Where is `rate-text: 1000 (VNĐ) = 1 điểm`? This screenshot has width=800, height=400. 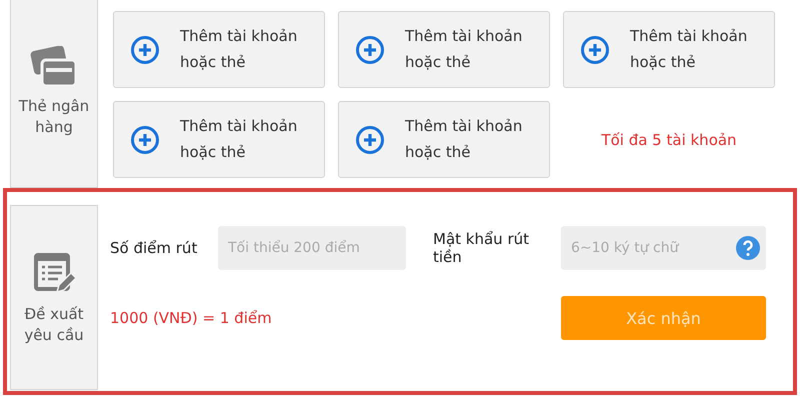 rate-text: 1000 (VNĐ) = 1 điểm is located at coordinates (191, 318).